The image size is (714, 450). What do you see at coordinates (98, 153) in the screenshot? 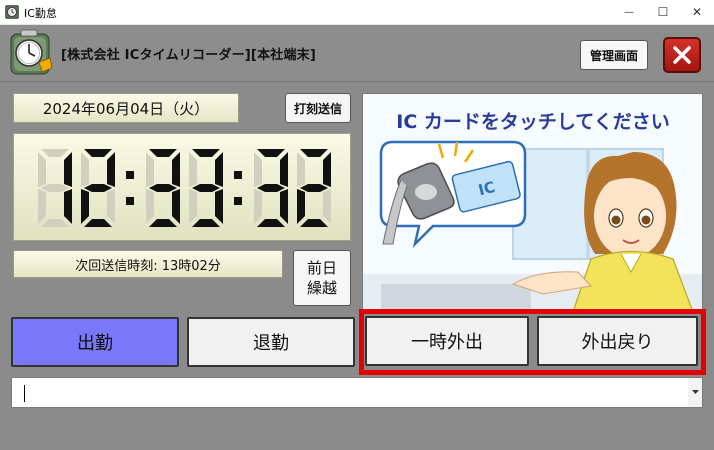
I see `hour-digit-2-segment-a` at bounding box center [98, 153].